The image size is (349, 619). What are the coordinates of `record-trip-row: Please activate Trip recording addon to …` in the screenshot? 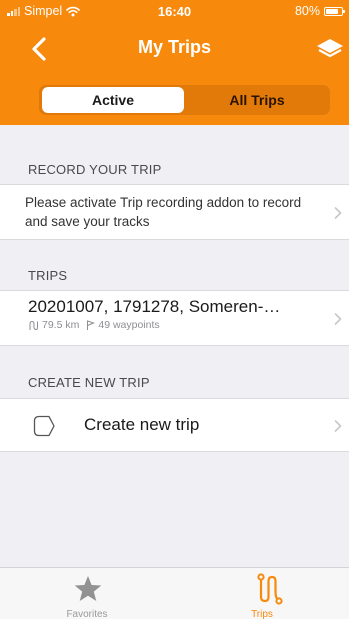 It's located at (174, 212).